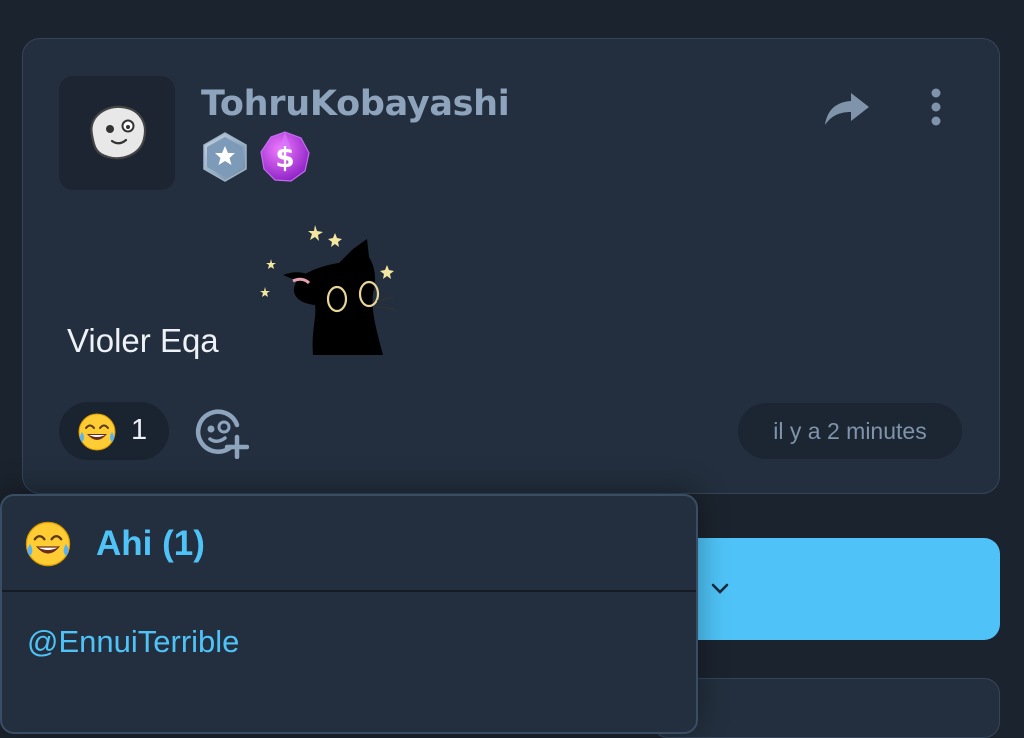  Describe the element at coordinates (139, 430) in the screenshot. I see `reaction-count: 1` at that location.